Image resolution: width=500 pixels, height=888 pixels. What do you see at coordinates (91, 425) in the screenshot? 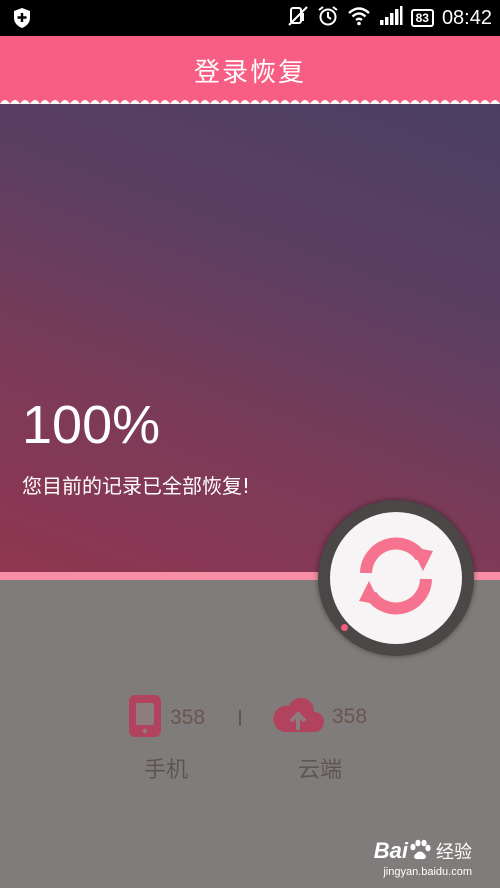
I see `percent-text: 100%` at bounding box center [91, 425].